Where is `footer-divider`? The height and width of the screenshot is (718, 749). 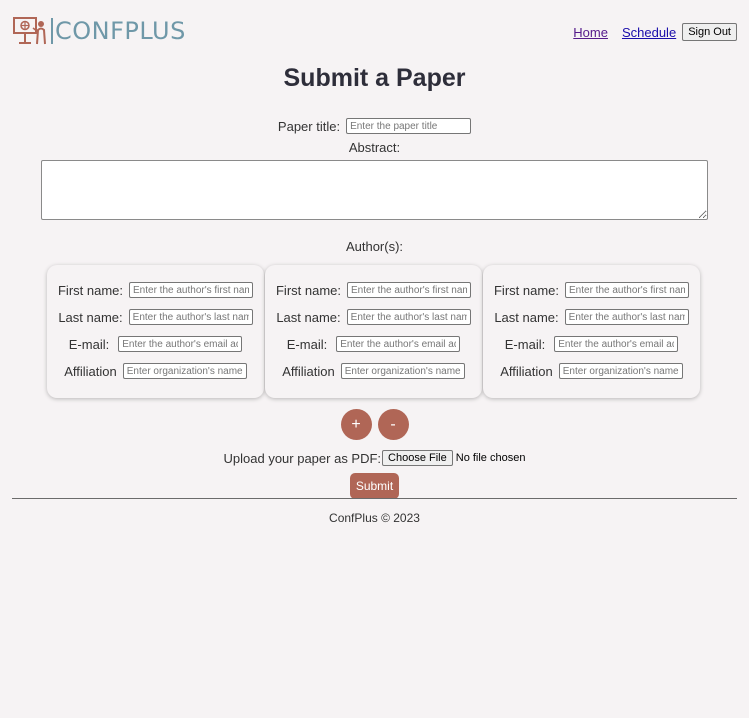
footer-divider is located at coordinates (374, 498).